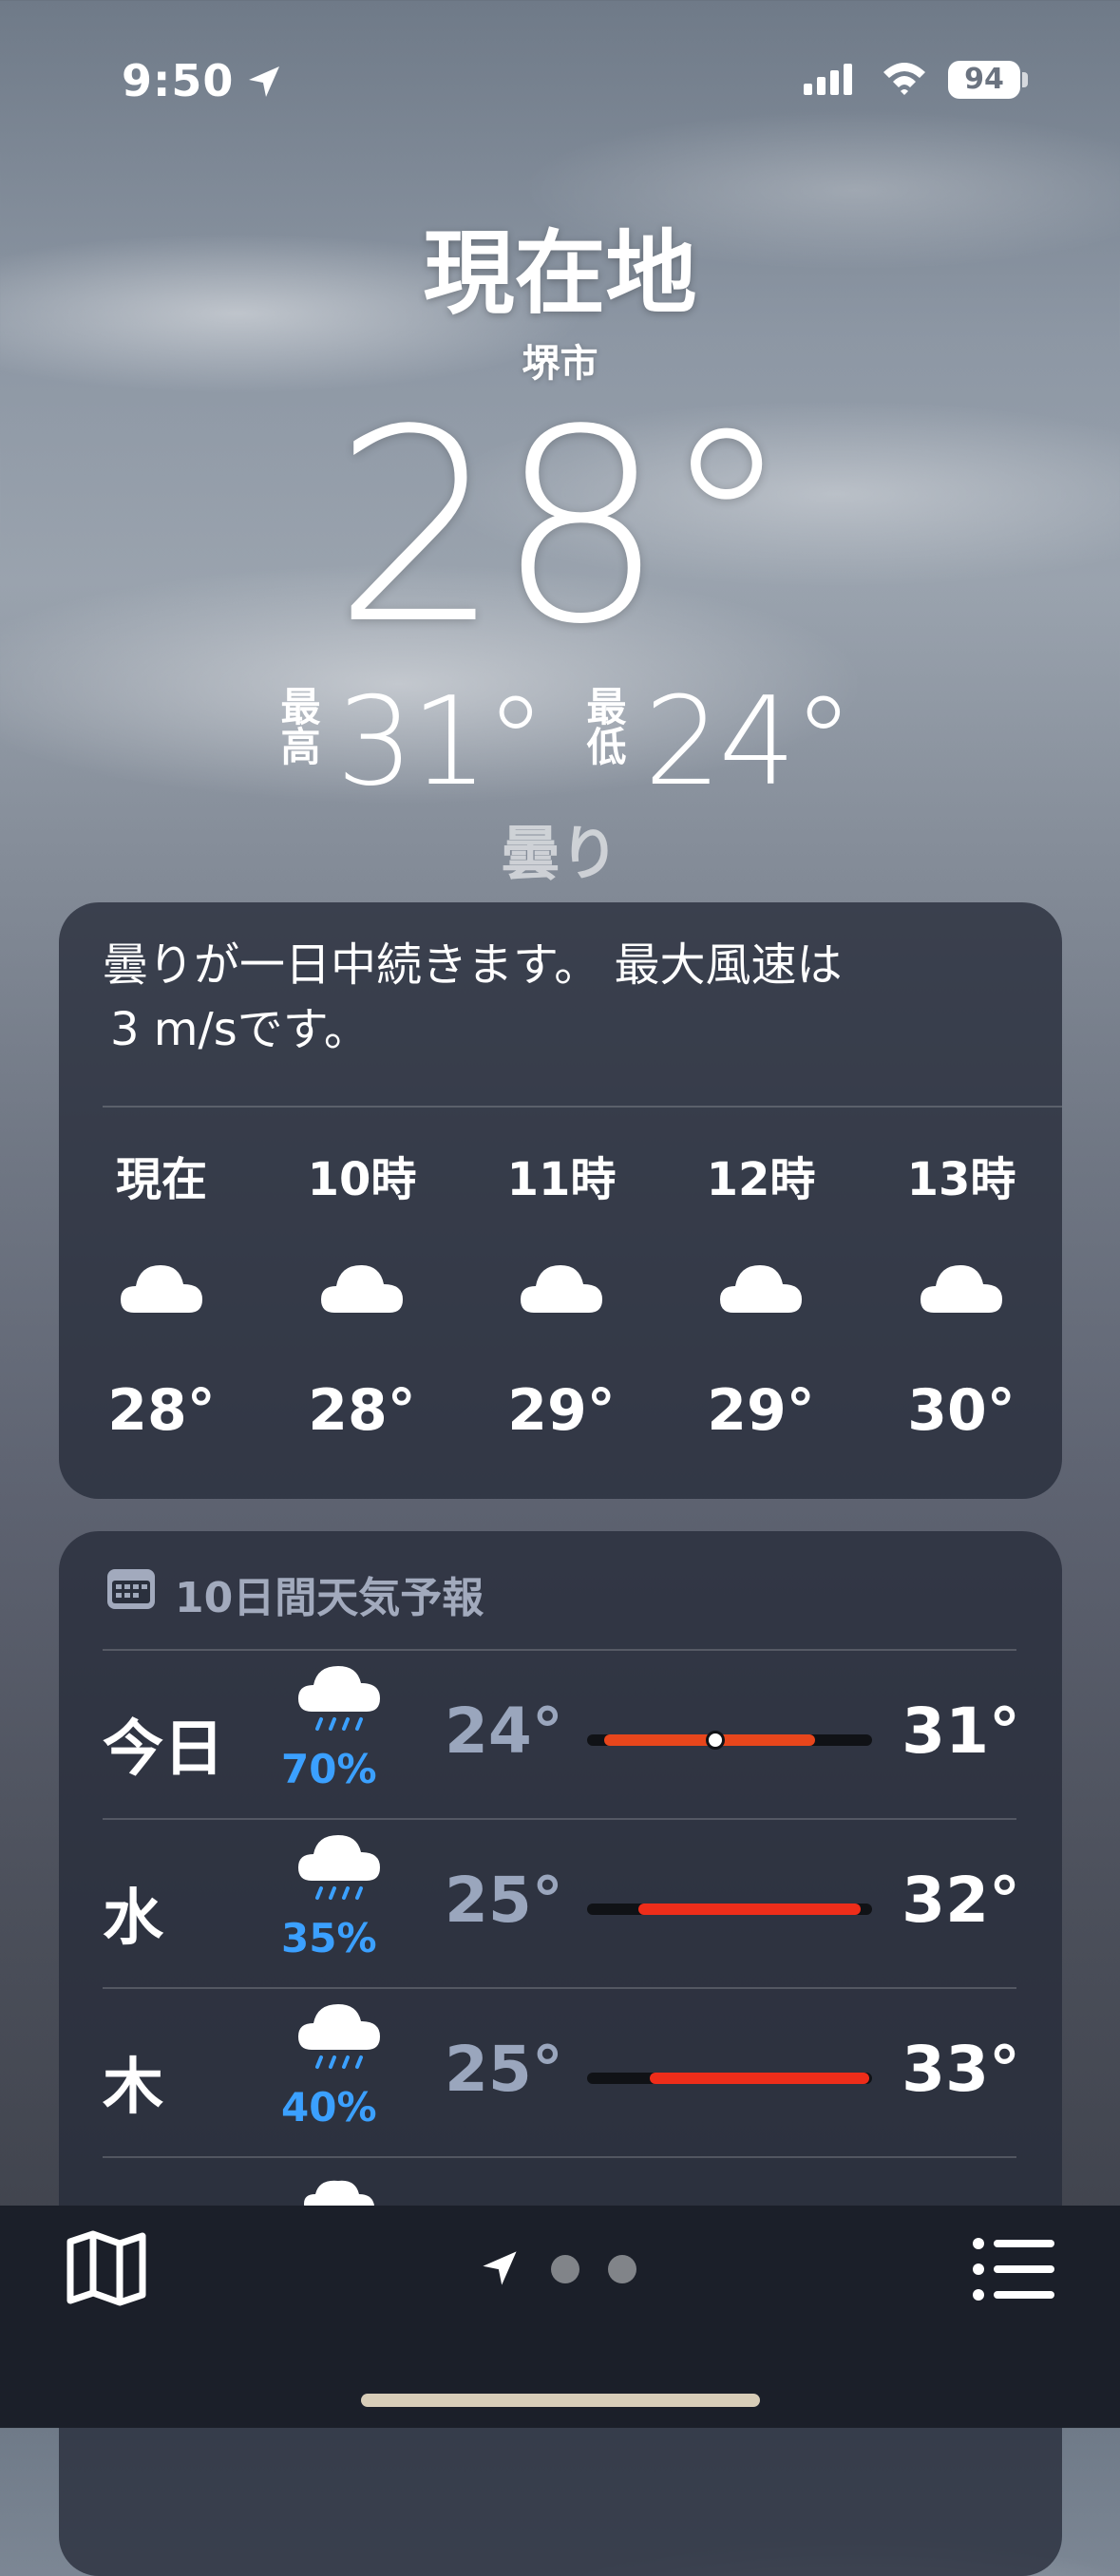 Image resolution: width=1120 pixels, height=2576 pixels. I want to click on day-name: 木, so click(133, 2088).